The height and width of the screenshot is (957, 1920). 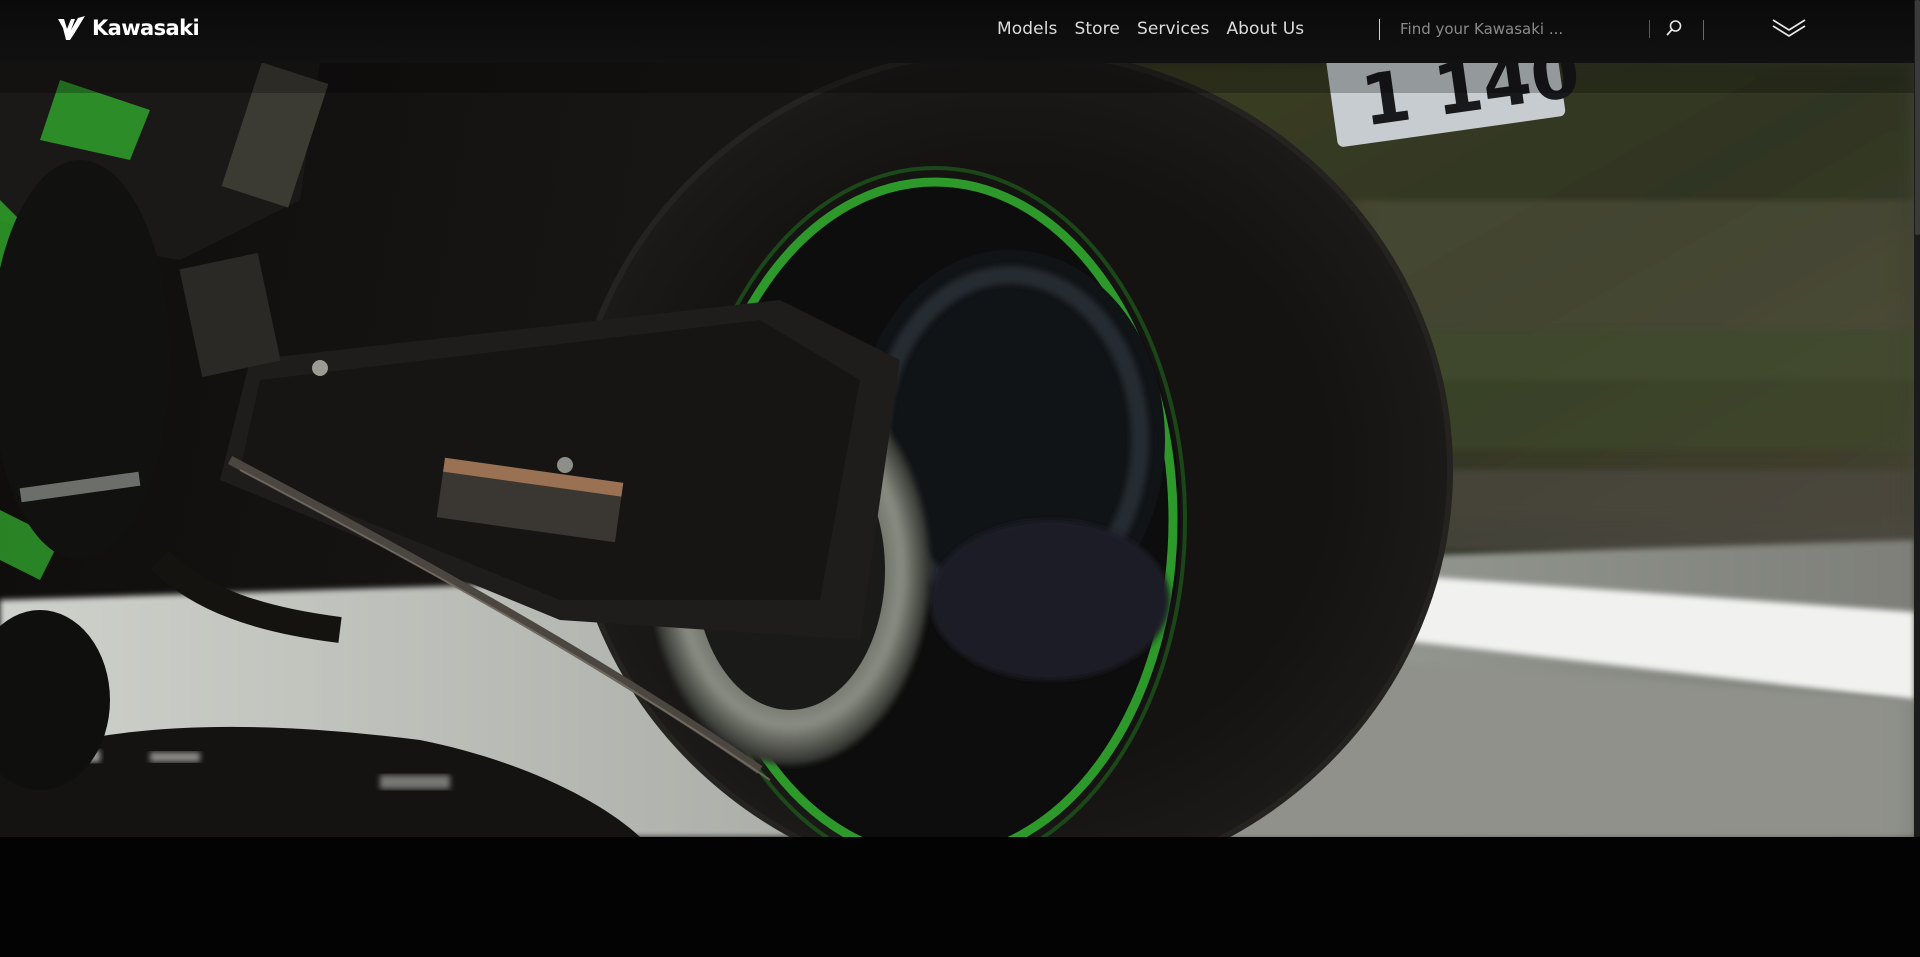 What do you see at coordinates (957, 31) in the screenshot?
I see `site-header: Kawasaki Models Store Services About Us` at bounding box center [957, 31].